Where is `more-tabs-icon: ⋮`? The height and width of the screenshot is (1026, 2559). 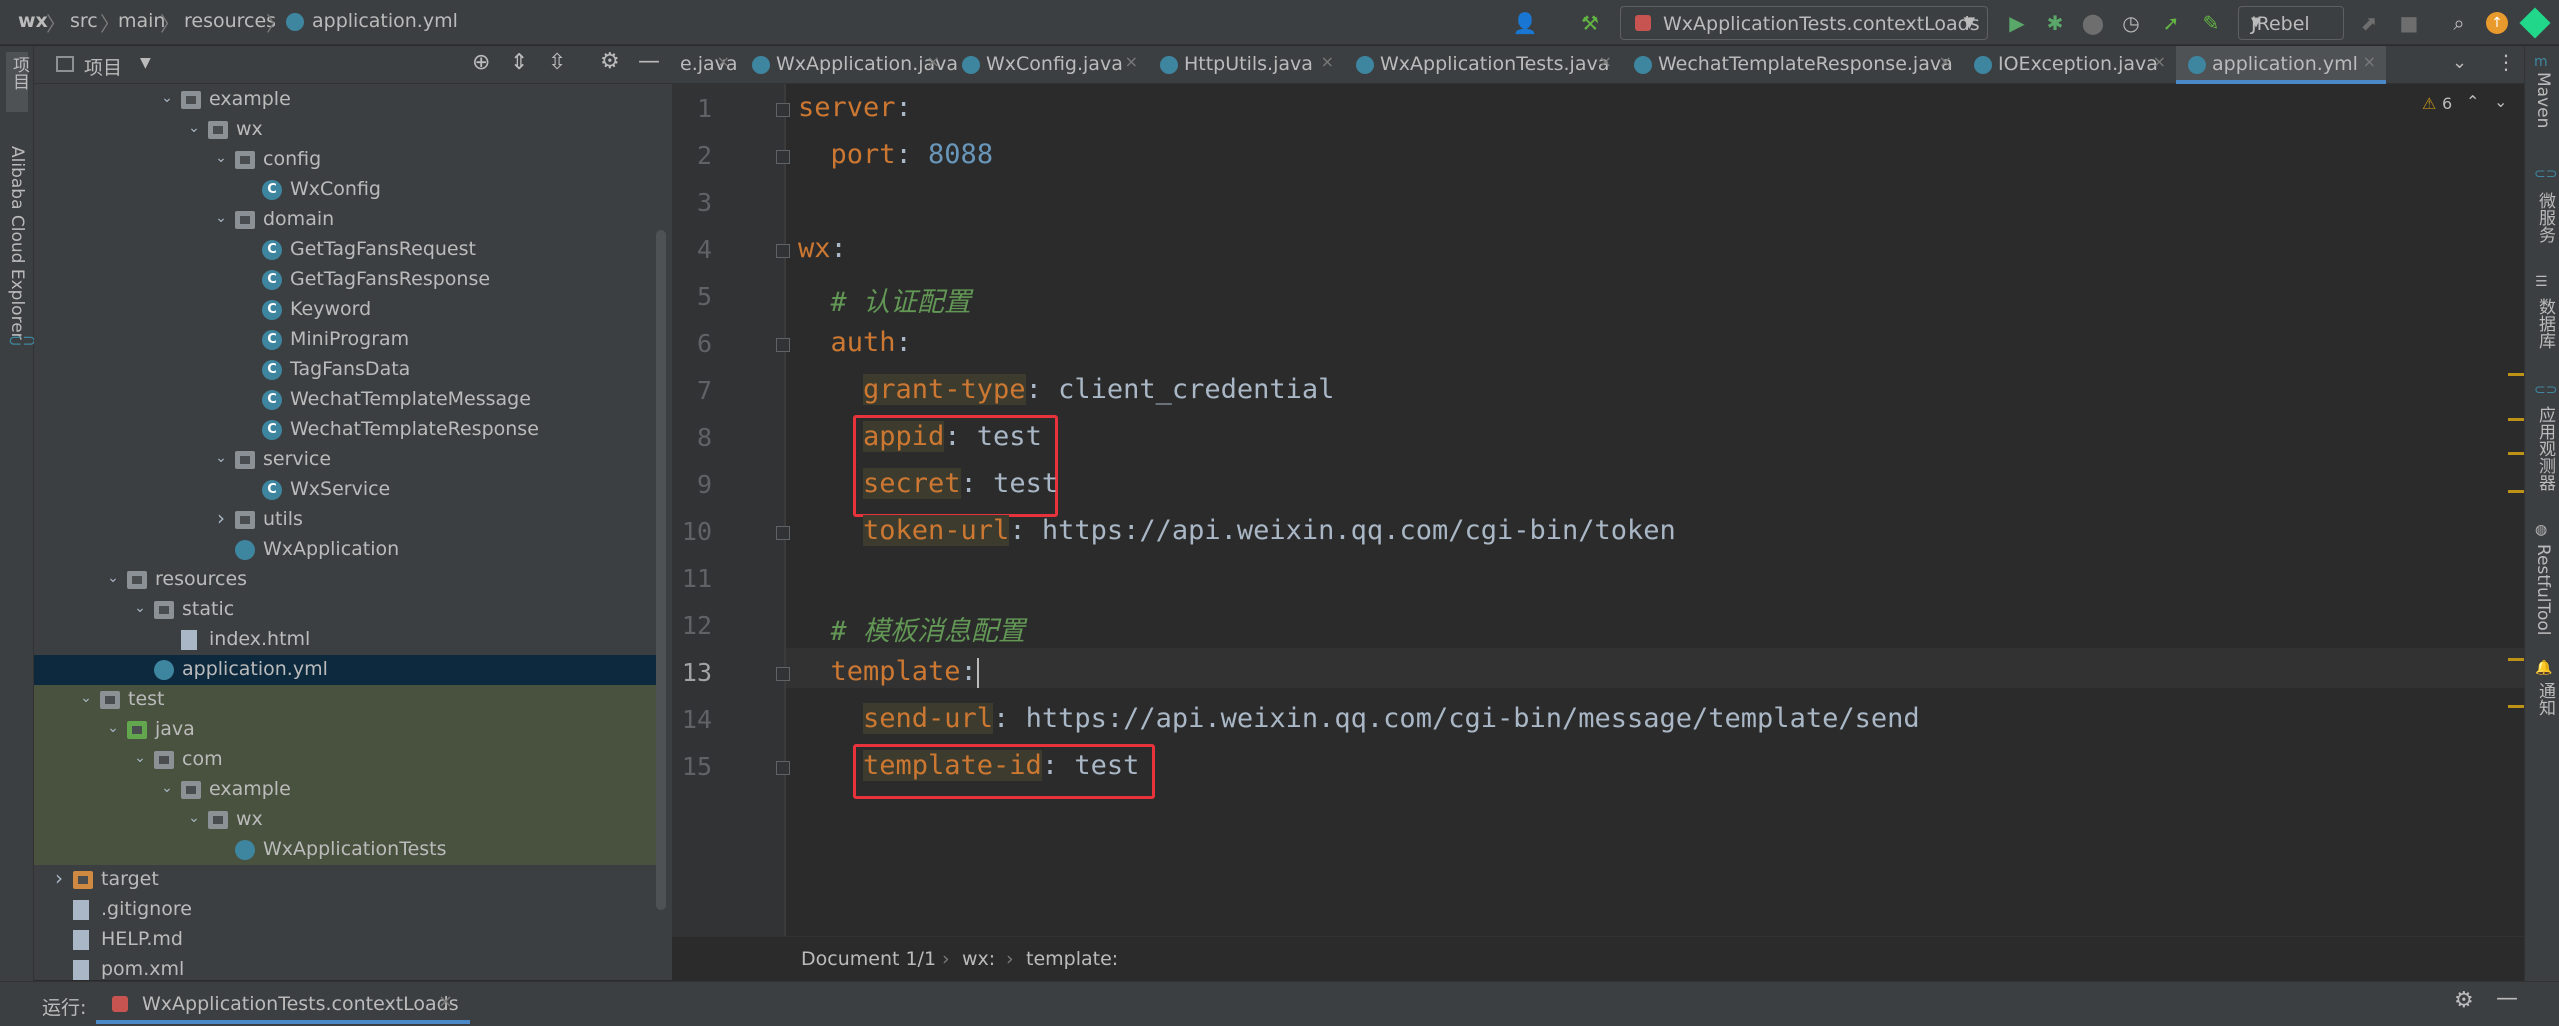 more-tabs-icon: ⋮ is located at coordinates (2506, 62).